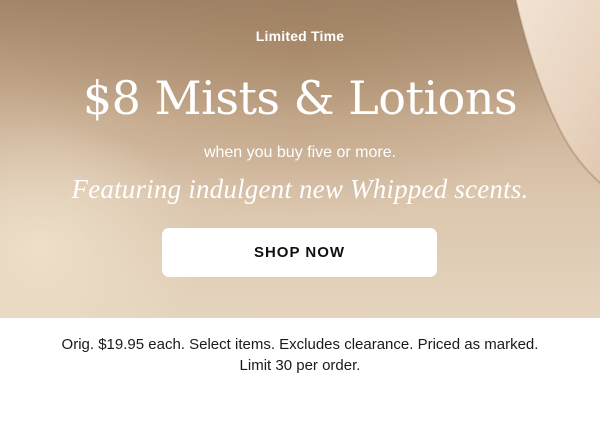 The height and width of the screenshot is (440, 600). What do you see at coordinates (300, 152) in the screenshot?
I see `promo-subline: when you buy five or more.` at bounding box center [300, 152].